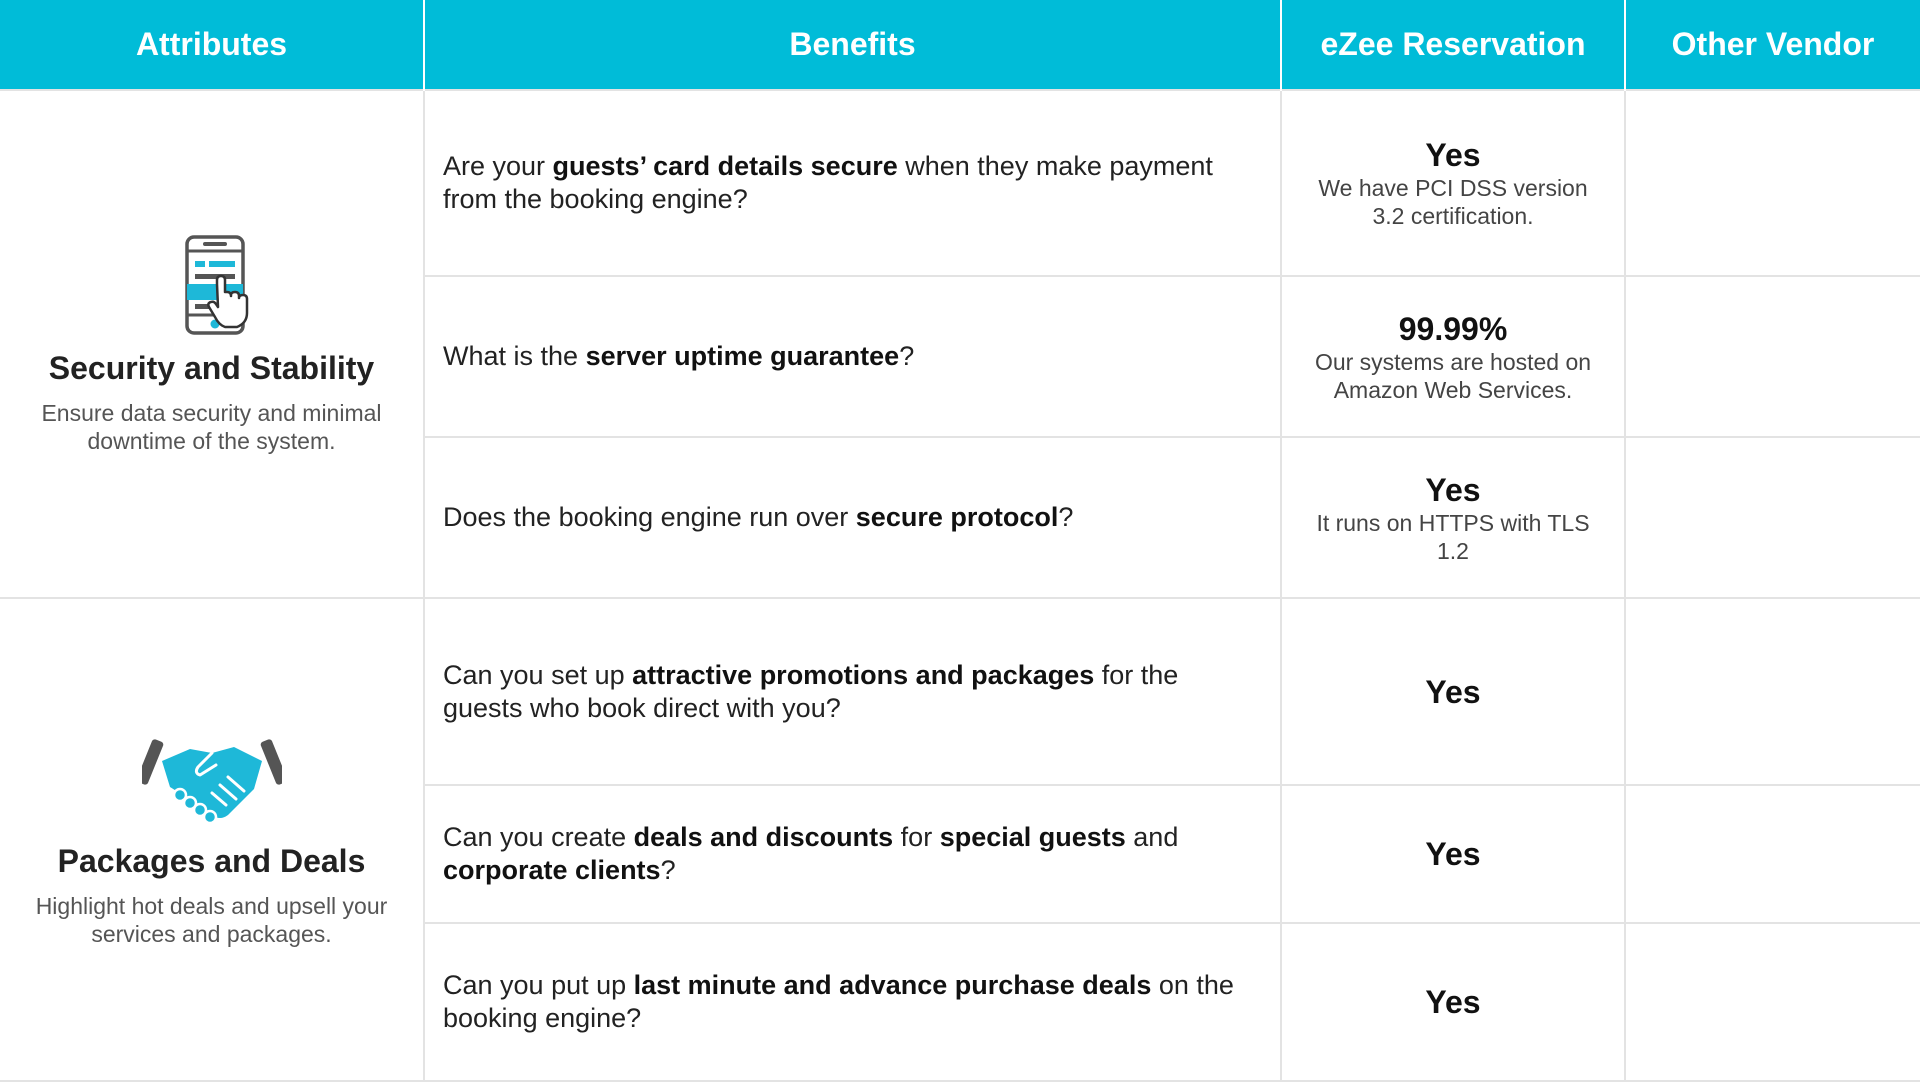  What do you see at coordinates (1453, 45) in the screenshot?
I see `header-ezee-reservation: eZee Reservation` at bounding box center [1453, 45].